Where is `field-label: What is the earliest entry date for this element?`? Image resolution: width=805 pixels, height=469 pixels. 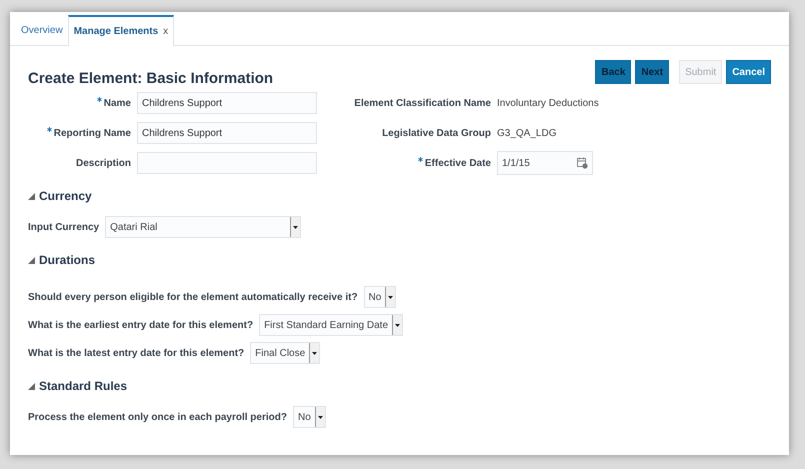
field-label: What is the earliest entry date for this element? is located at coordinates (141, 325).